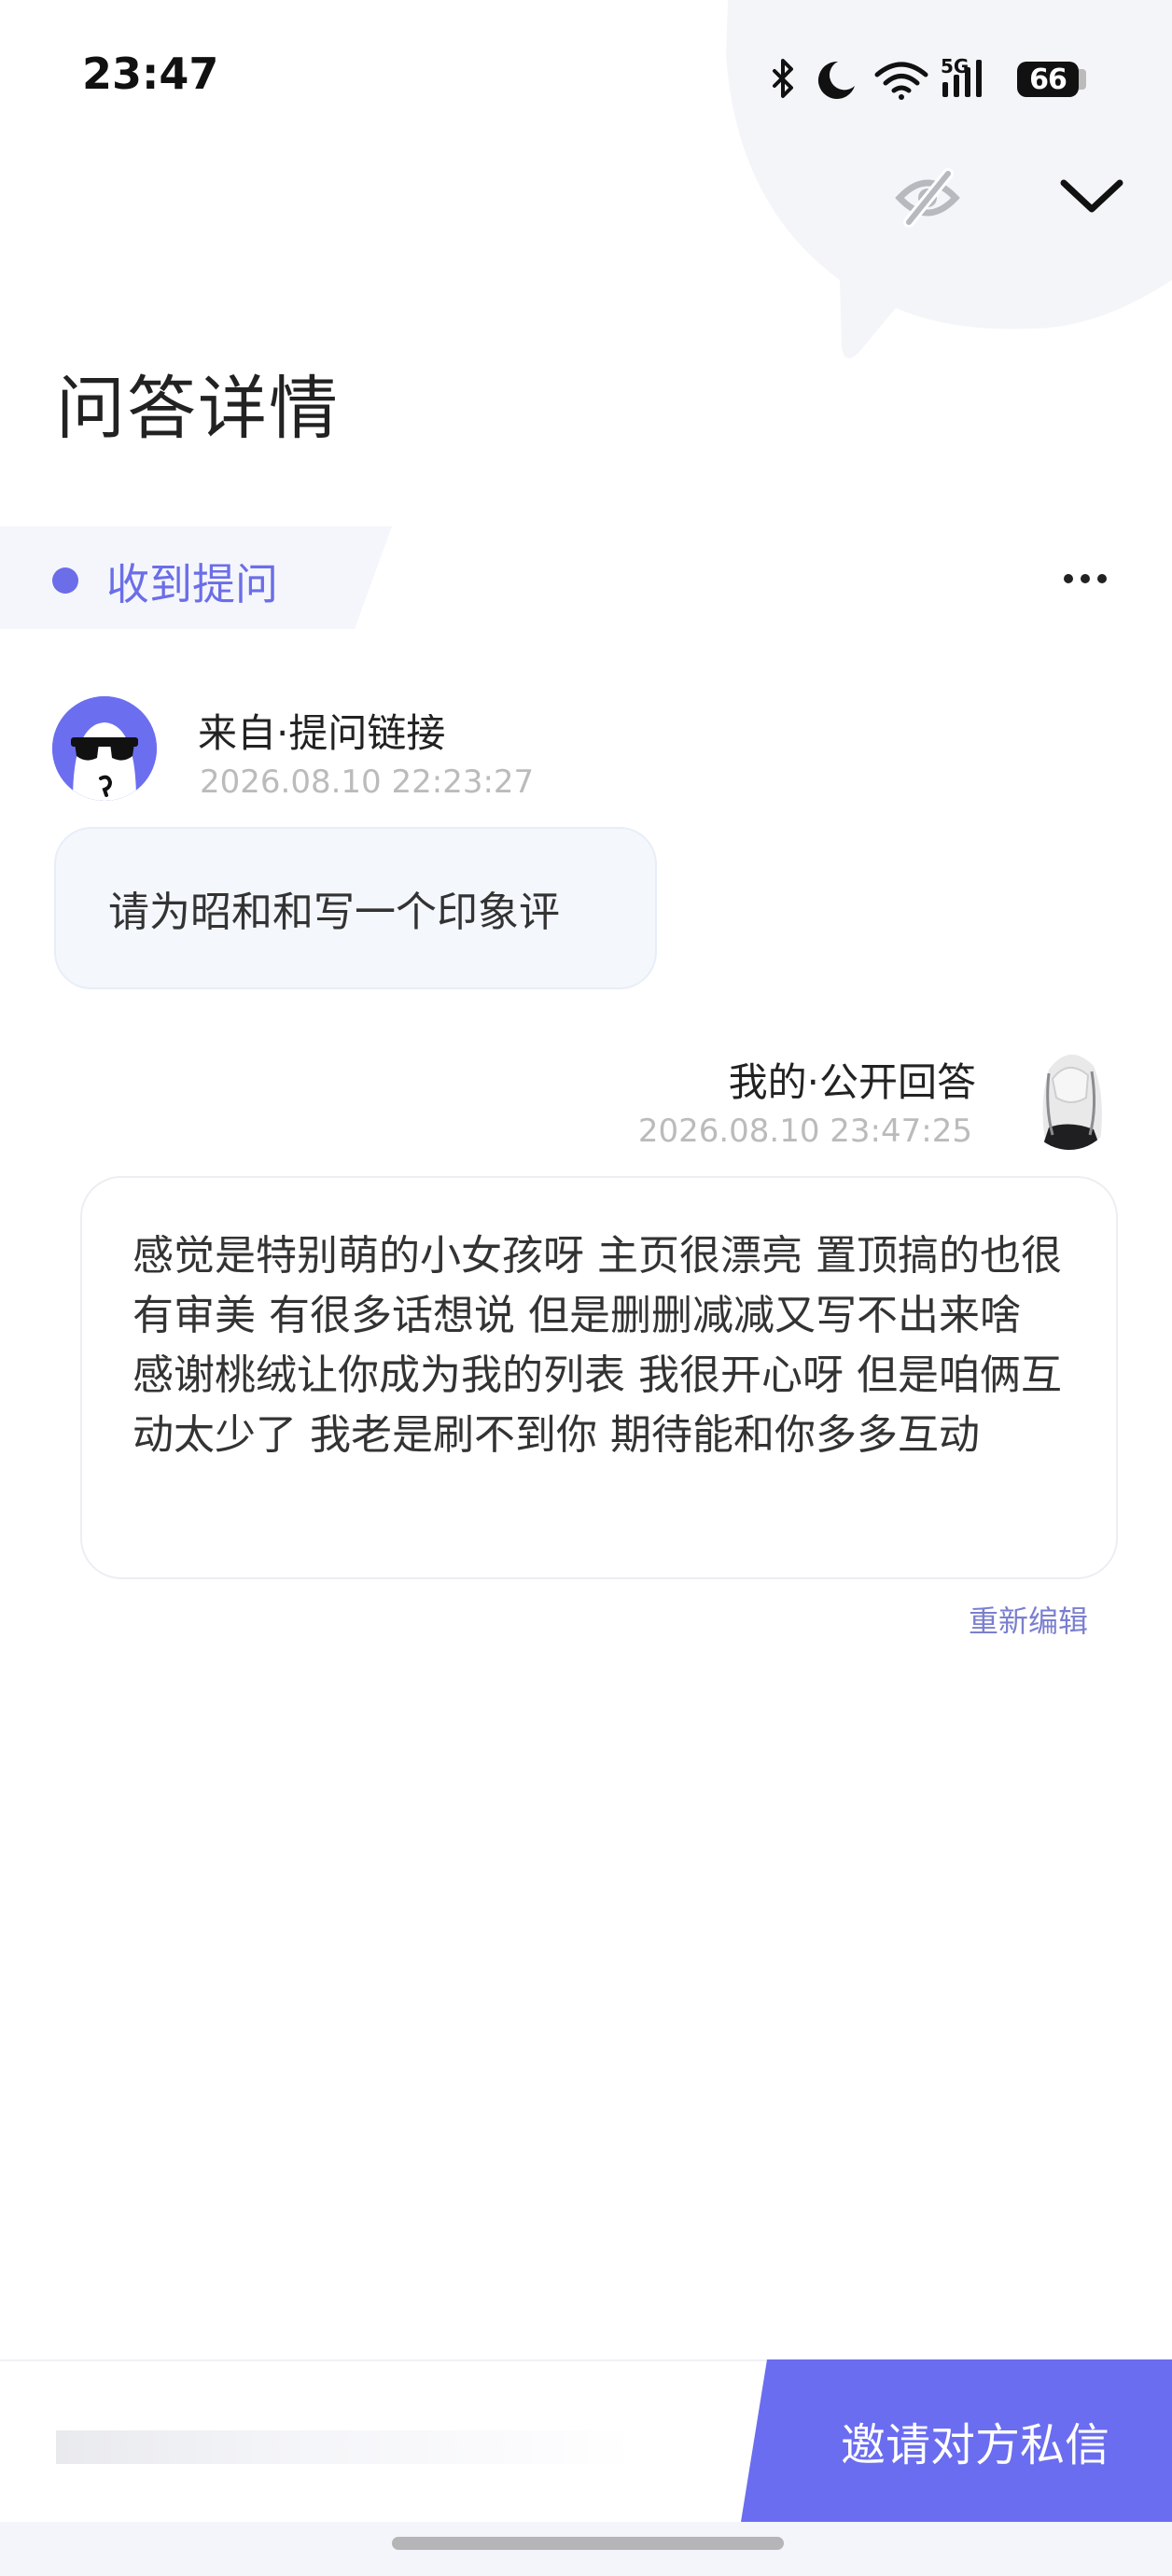  I want to click on moon-icon, so click(836, 80).